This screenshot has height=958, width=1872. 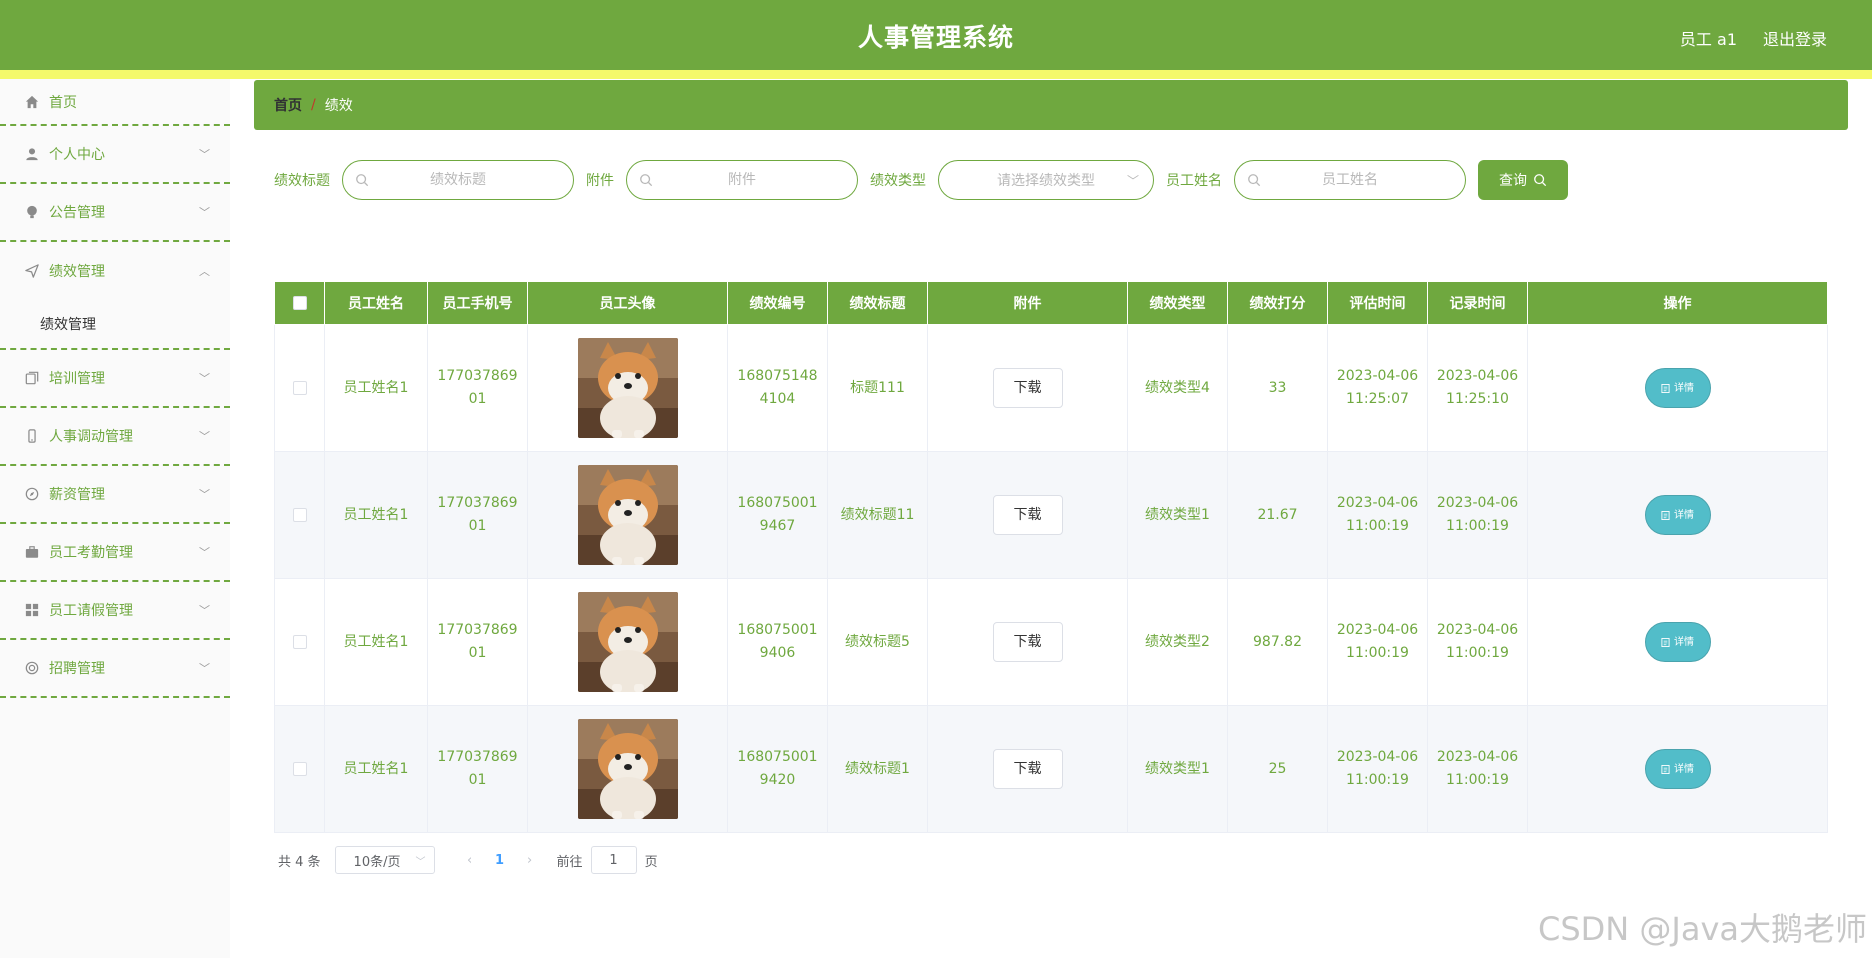 I want to click on performance-code: 168075001 9420, so click(x=777, y=769).